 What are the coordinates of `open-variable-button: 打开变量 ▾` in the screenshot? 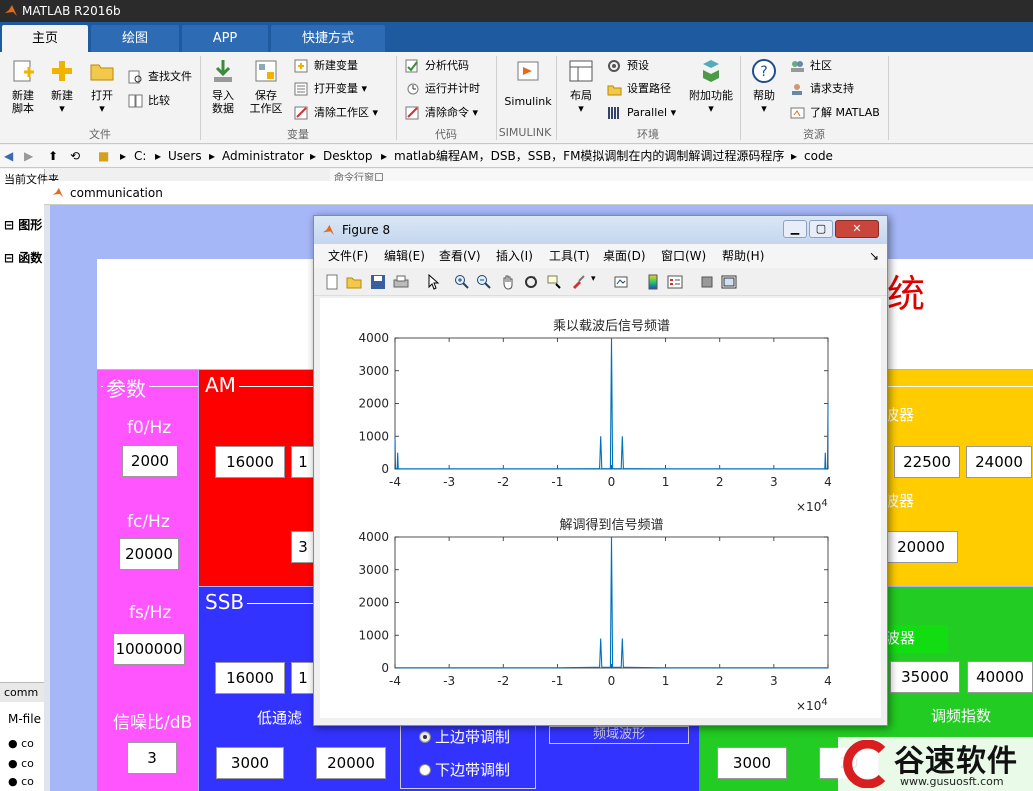 It's located at (330, 89).